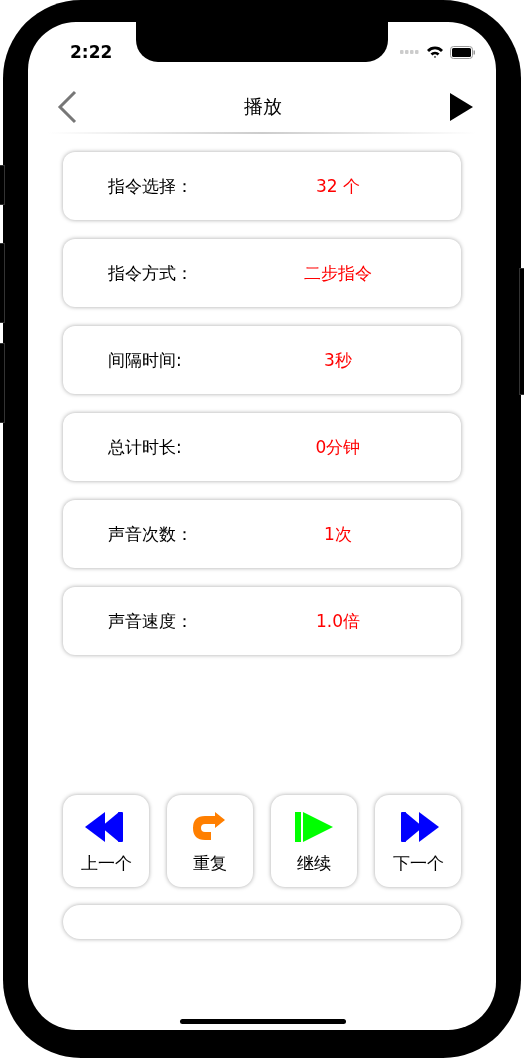 Image resolution: width=524 pixels, height=1058 pixels. I want to click on battery-icon, so click(463, 52).